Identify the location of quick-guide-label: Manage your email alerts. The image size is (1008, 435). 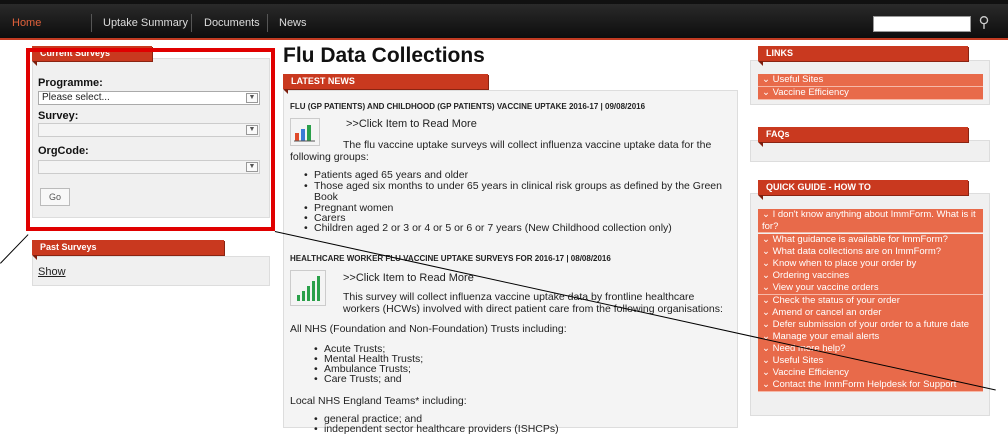
(826, 336).